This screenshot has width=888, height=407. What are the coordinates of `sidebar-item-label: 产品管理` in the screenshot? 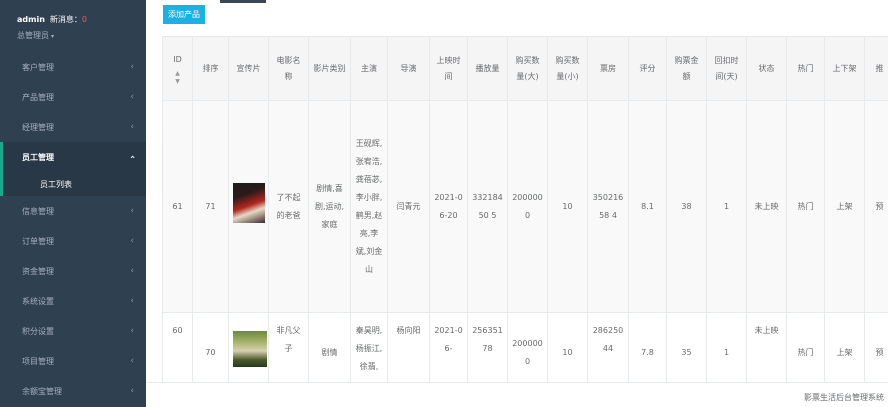 It's located at (38, 97).